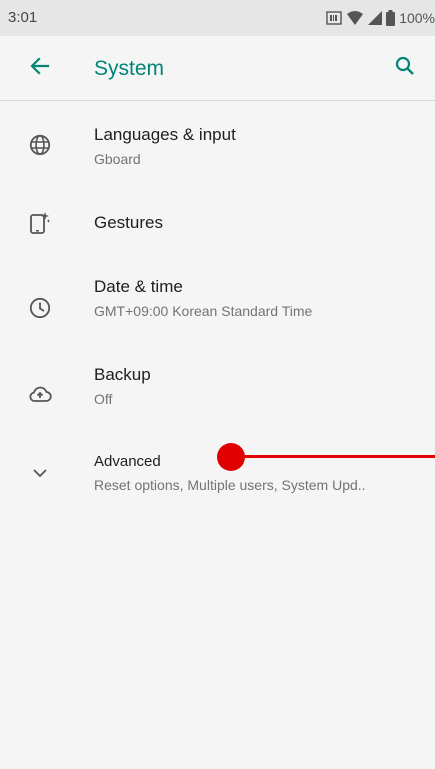 Image resolution: width=435 pixels, height=769 pixels. What do you see at coordinates (217, 18) in the screenshot?
I see `status-bar: 3:01 100%` at bounding box center [217, 18].